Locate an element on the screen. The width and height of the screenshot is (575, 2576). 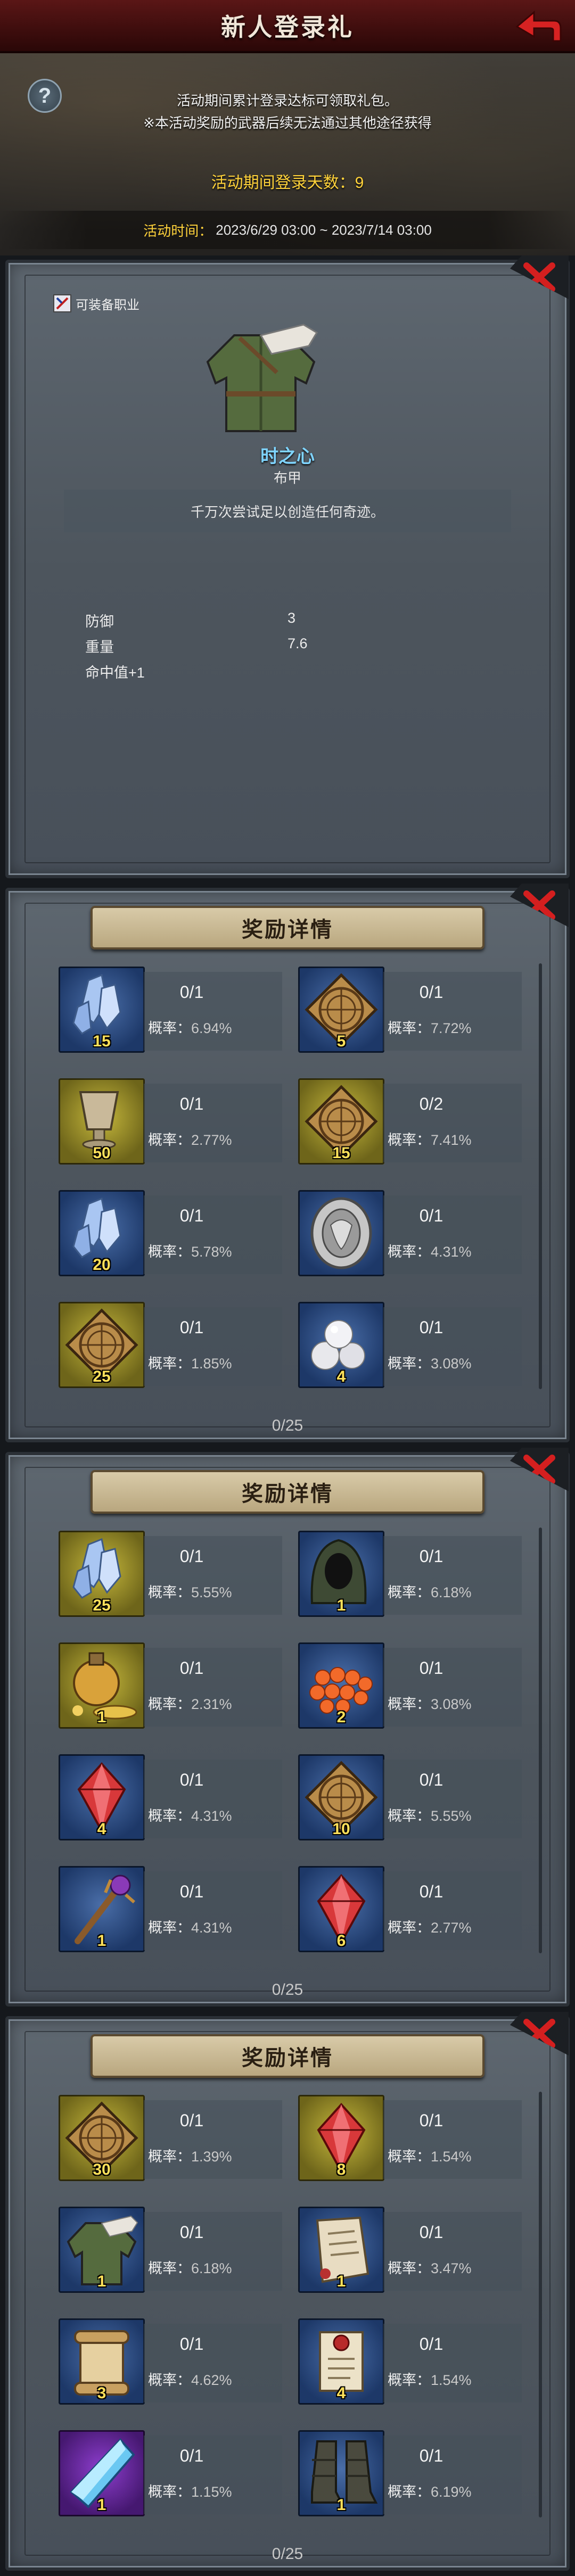
reward-item: 4 0/1 概率：1.54% is located at coordinates (410, 2362).